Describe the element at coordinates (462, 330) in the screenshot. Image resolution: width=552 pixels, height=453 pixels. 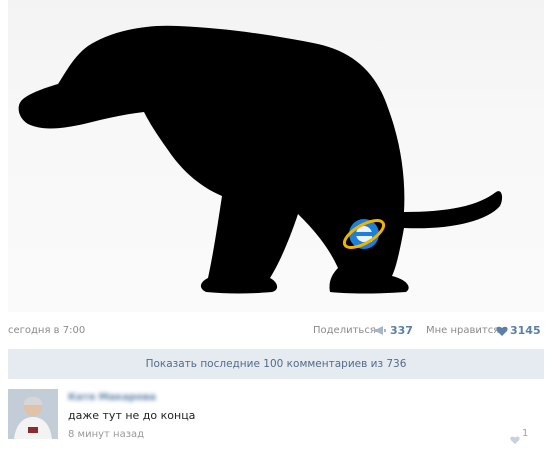
I see `like-button: Мне нравится` at that location.